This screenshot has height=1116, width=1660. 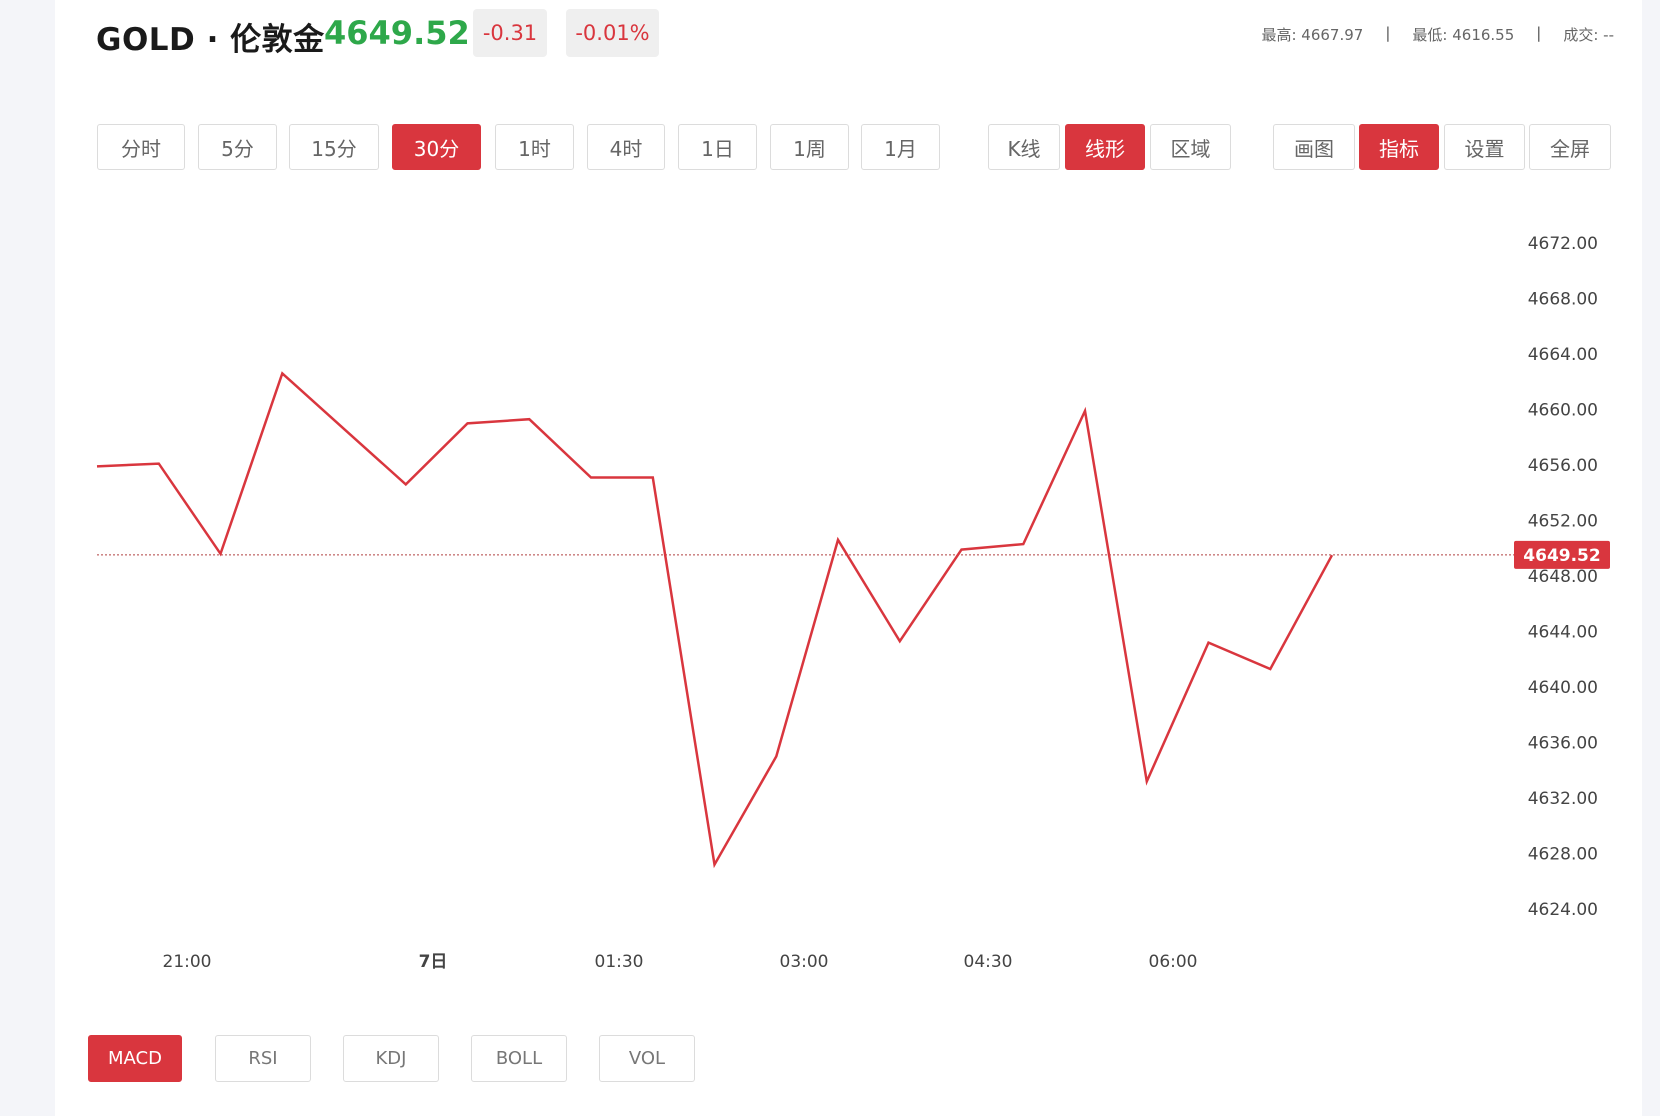 What do you see at coordinates (619, 962) in the screenshot?
I see `x-tick-label: 01:30` at bounding box center [619, 962].